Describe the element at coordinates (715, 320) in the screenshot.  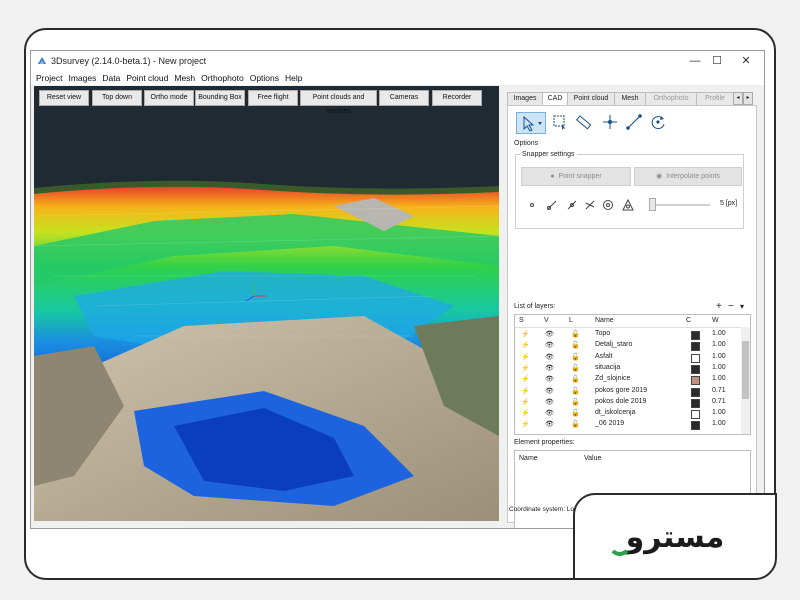
I see `col-width: W` at that location.